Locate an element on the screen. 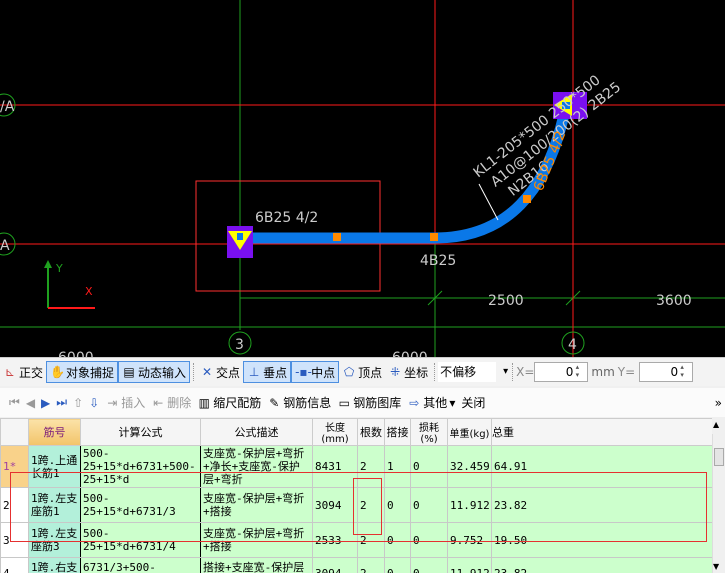 This screenshot has height=573, width=725. cell-length: 2533 is located at coordinates (335, 540).